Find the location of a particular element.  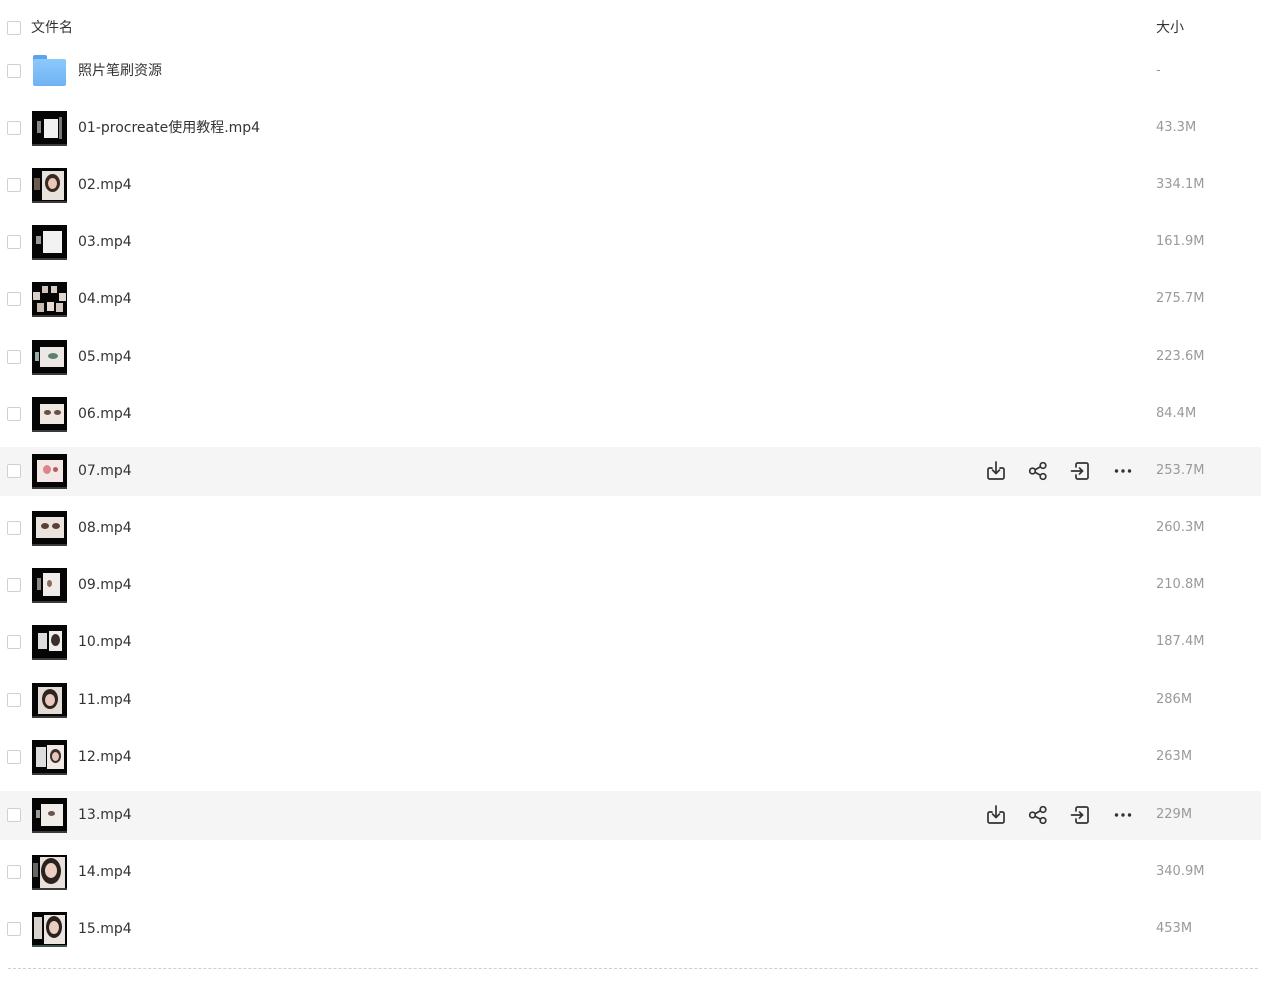

file-size: 223.6M is located at coordinates (1180, 356).